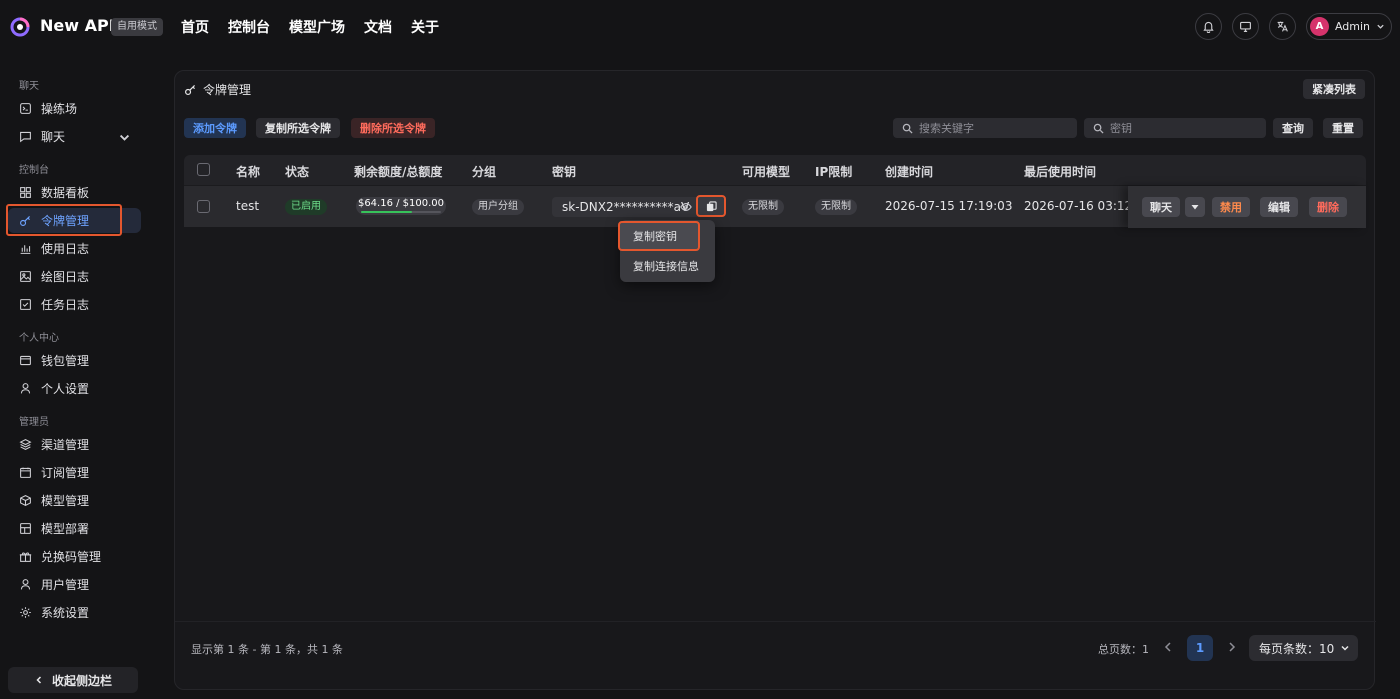 Image resolution: width=1400 pixels, height=699 pixels. I want to click on search-keyword-input: 搜索关键字, so click(985, 128).